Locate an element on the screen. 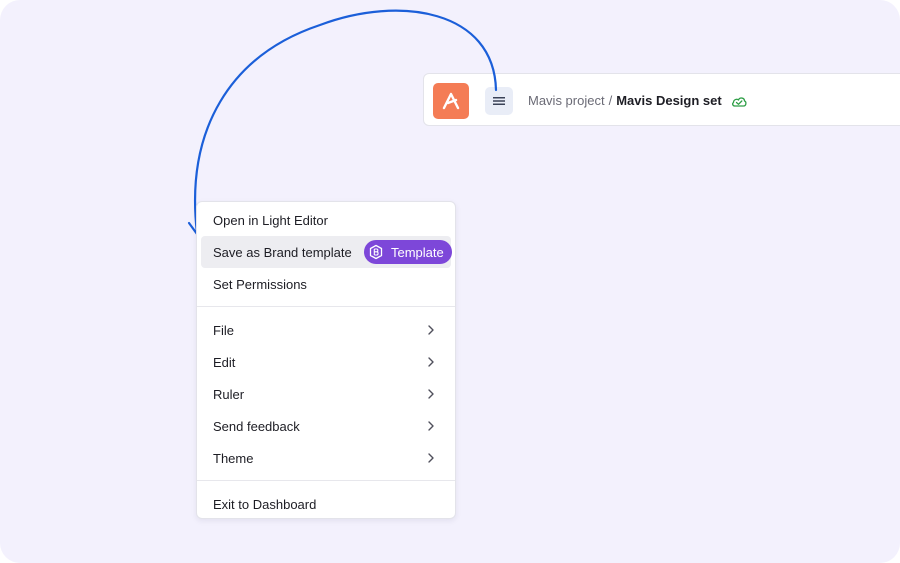 Image resolution: width=900 pixels, height=563 pixels. menu-item-save-brand-template: Save as Brand template Template is located at coordinates (326, 252).